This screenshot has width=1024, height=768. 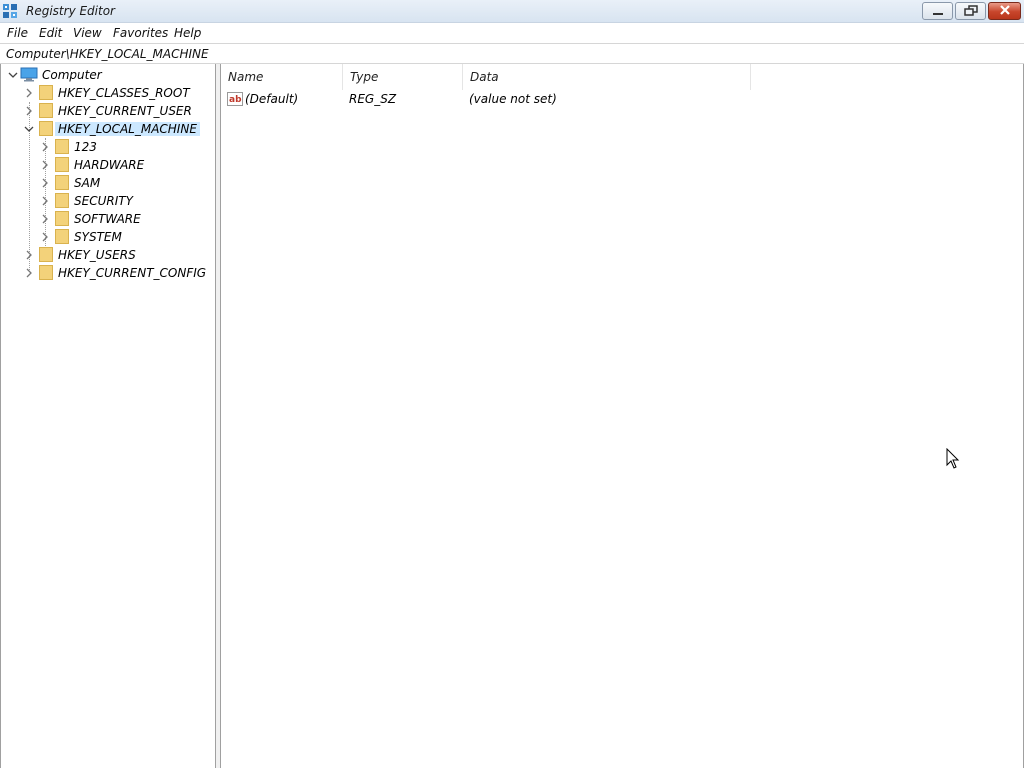 I want to click on tree-item-123: 123, so click(x=108, y=147).